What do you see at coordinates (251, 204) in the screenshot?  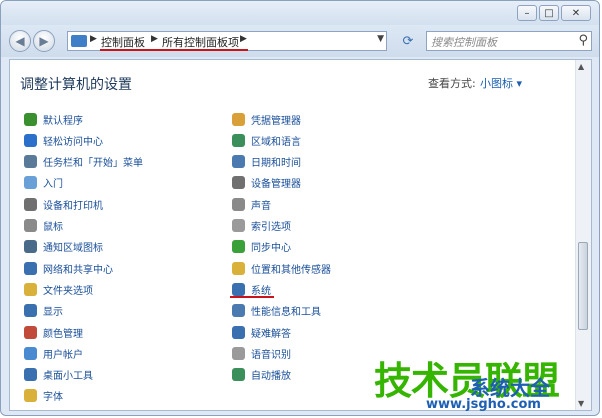 I see `list-item: 声音` at bounding box center [251, 204].